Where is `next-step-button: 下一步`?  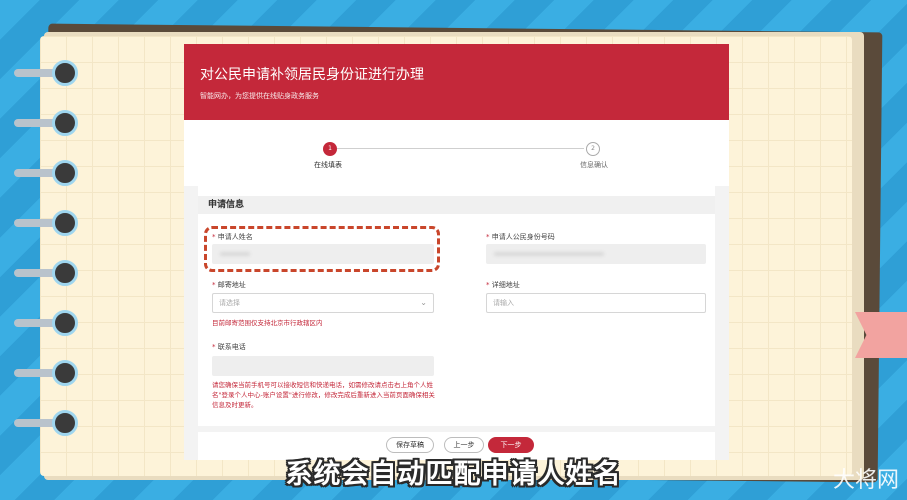 next-step-button: 下一步 is located at coordinates (511, 445).